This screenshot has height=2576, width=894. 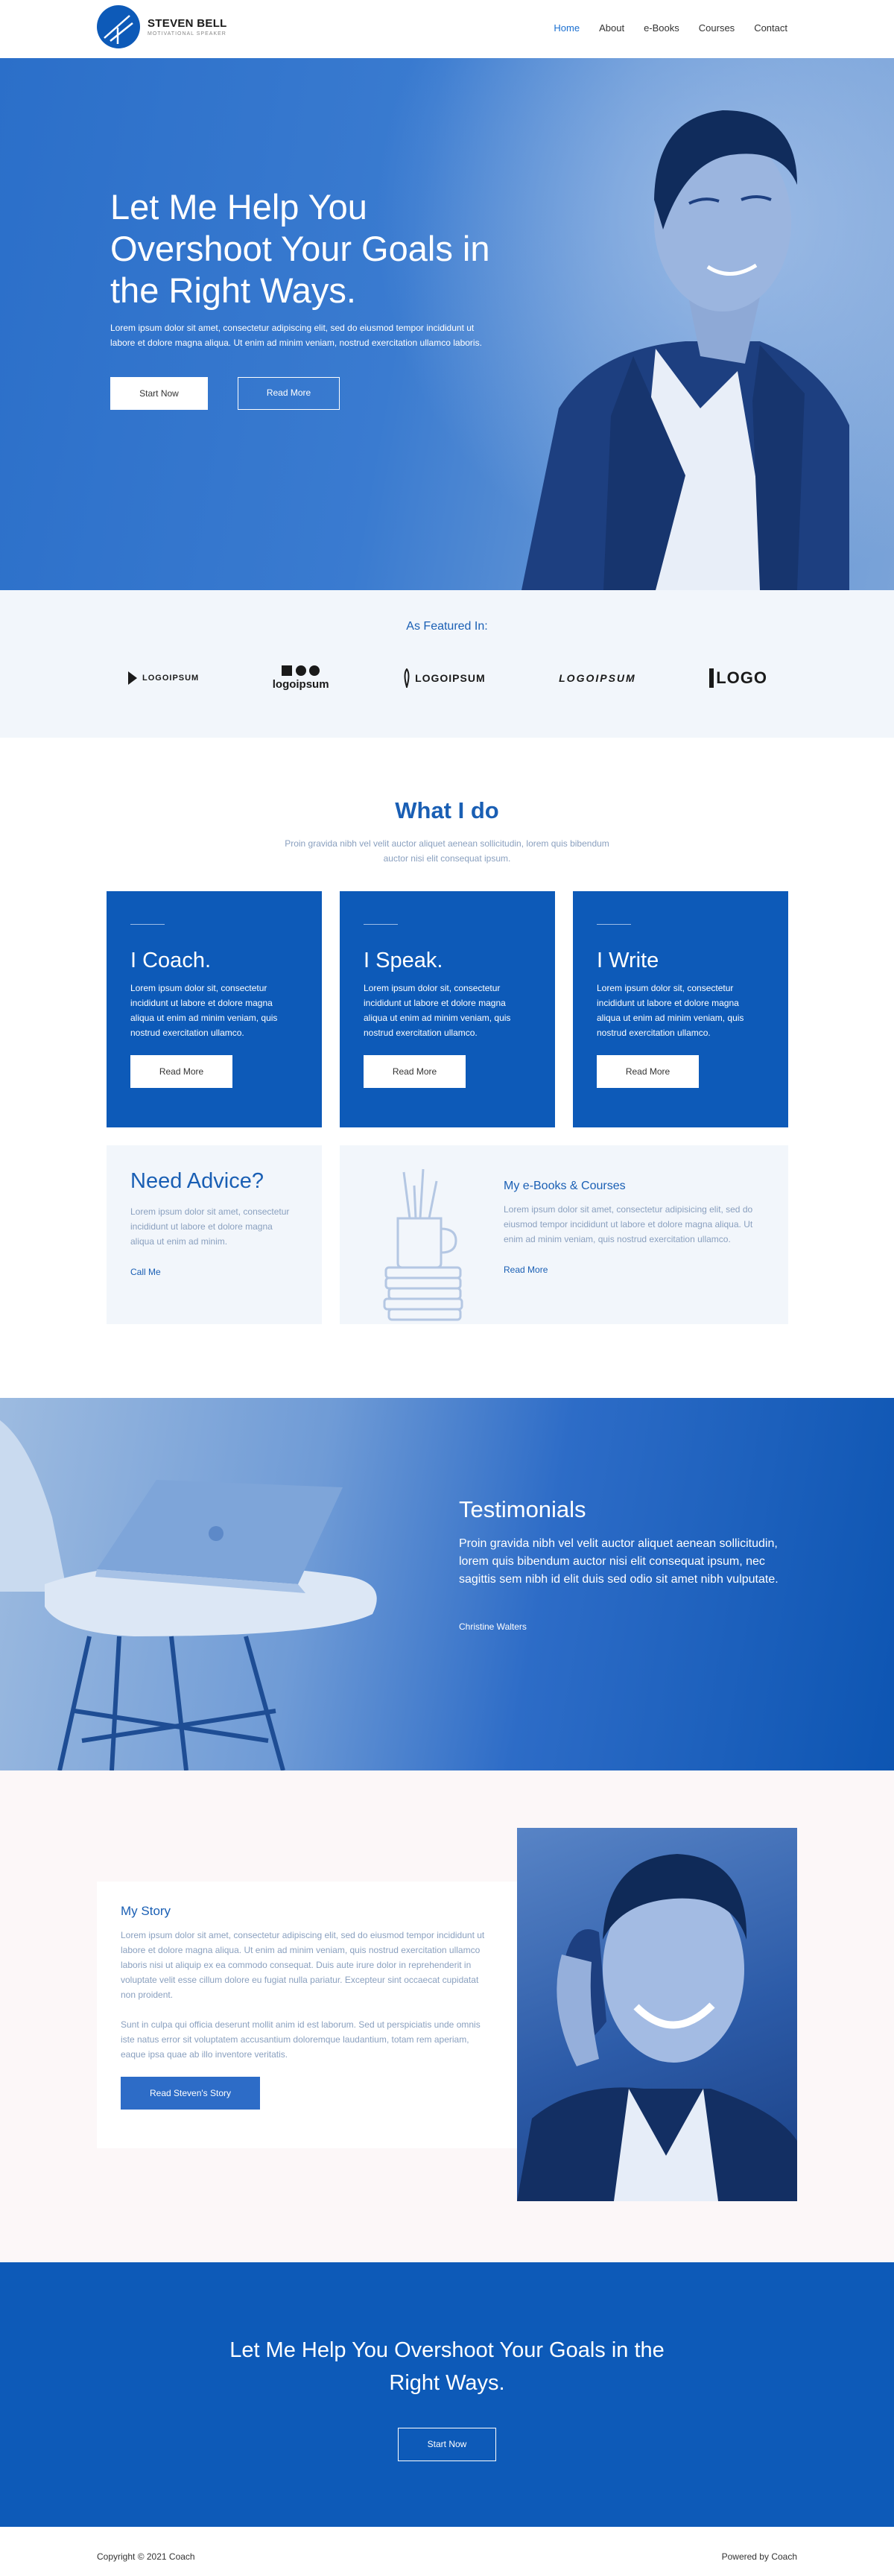 What do you see at coordinates (738, 678) in the screenshot?
I see `featured-logo-5: LOGO` at bounding box center [738, 678].